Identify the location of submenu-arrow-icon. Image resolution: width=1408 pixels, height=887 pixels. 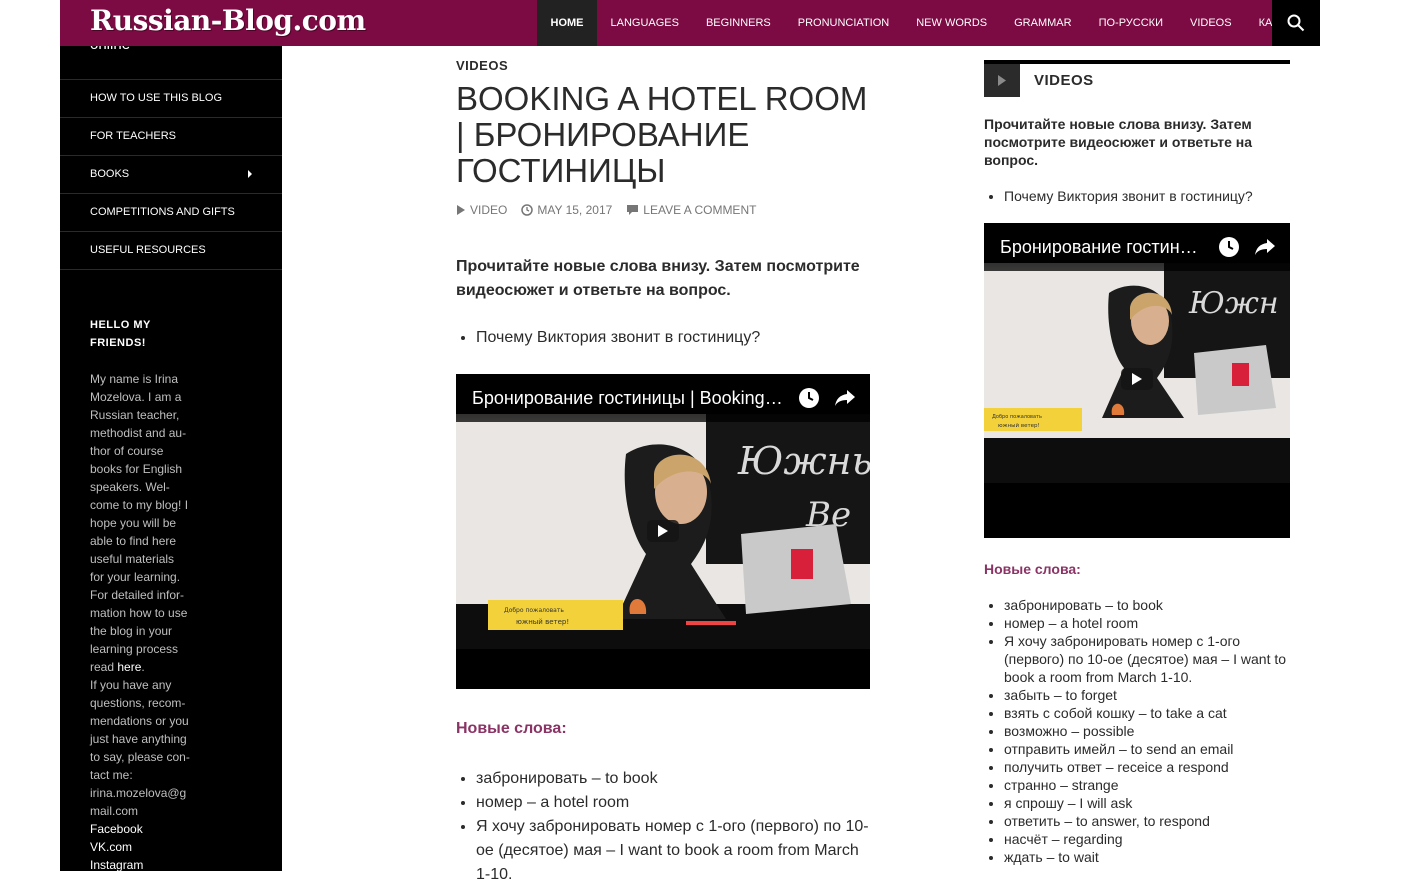
(250, 174).